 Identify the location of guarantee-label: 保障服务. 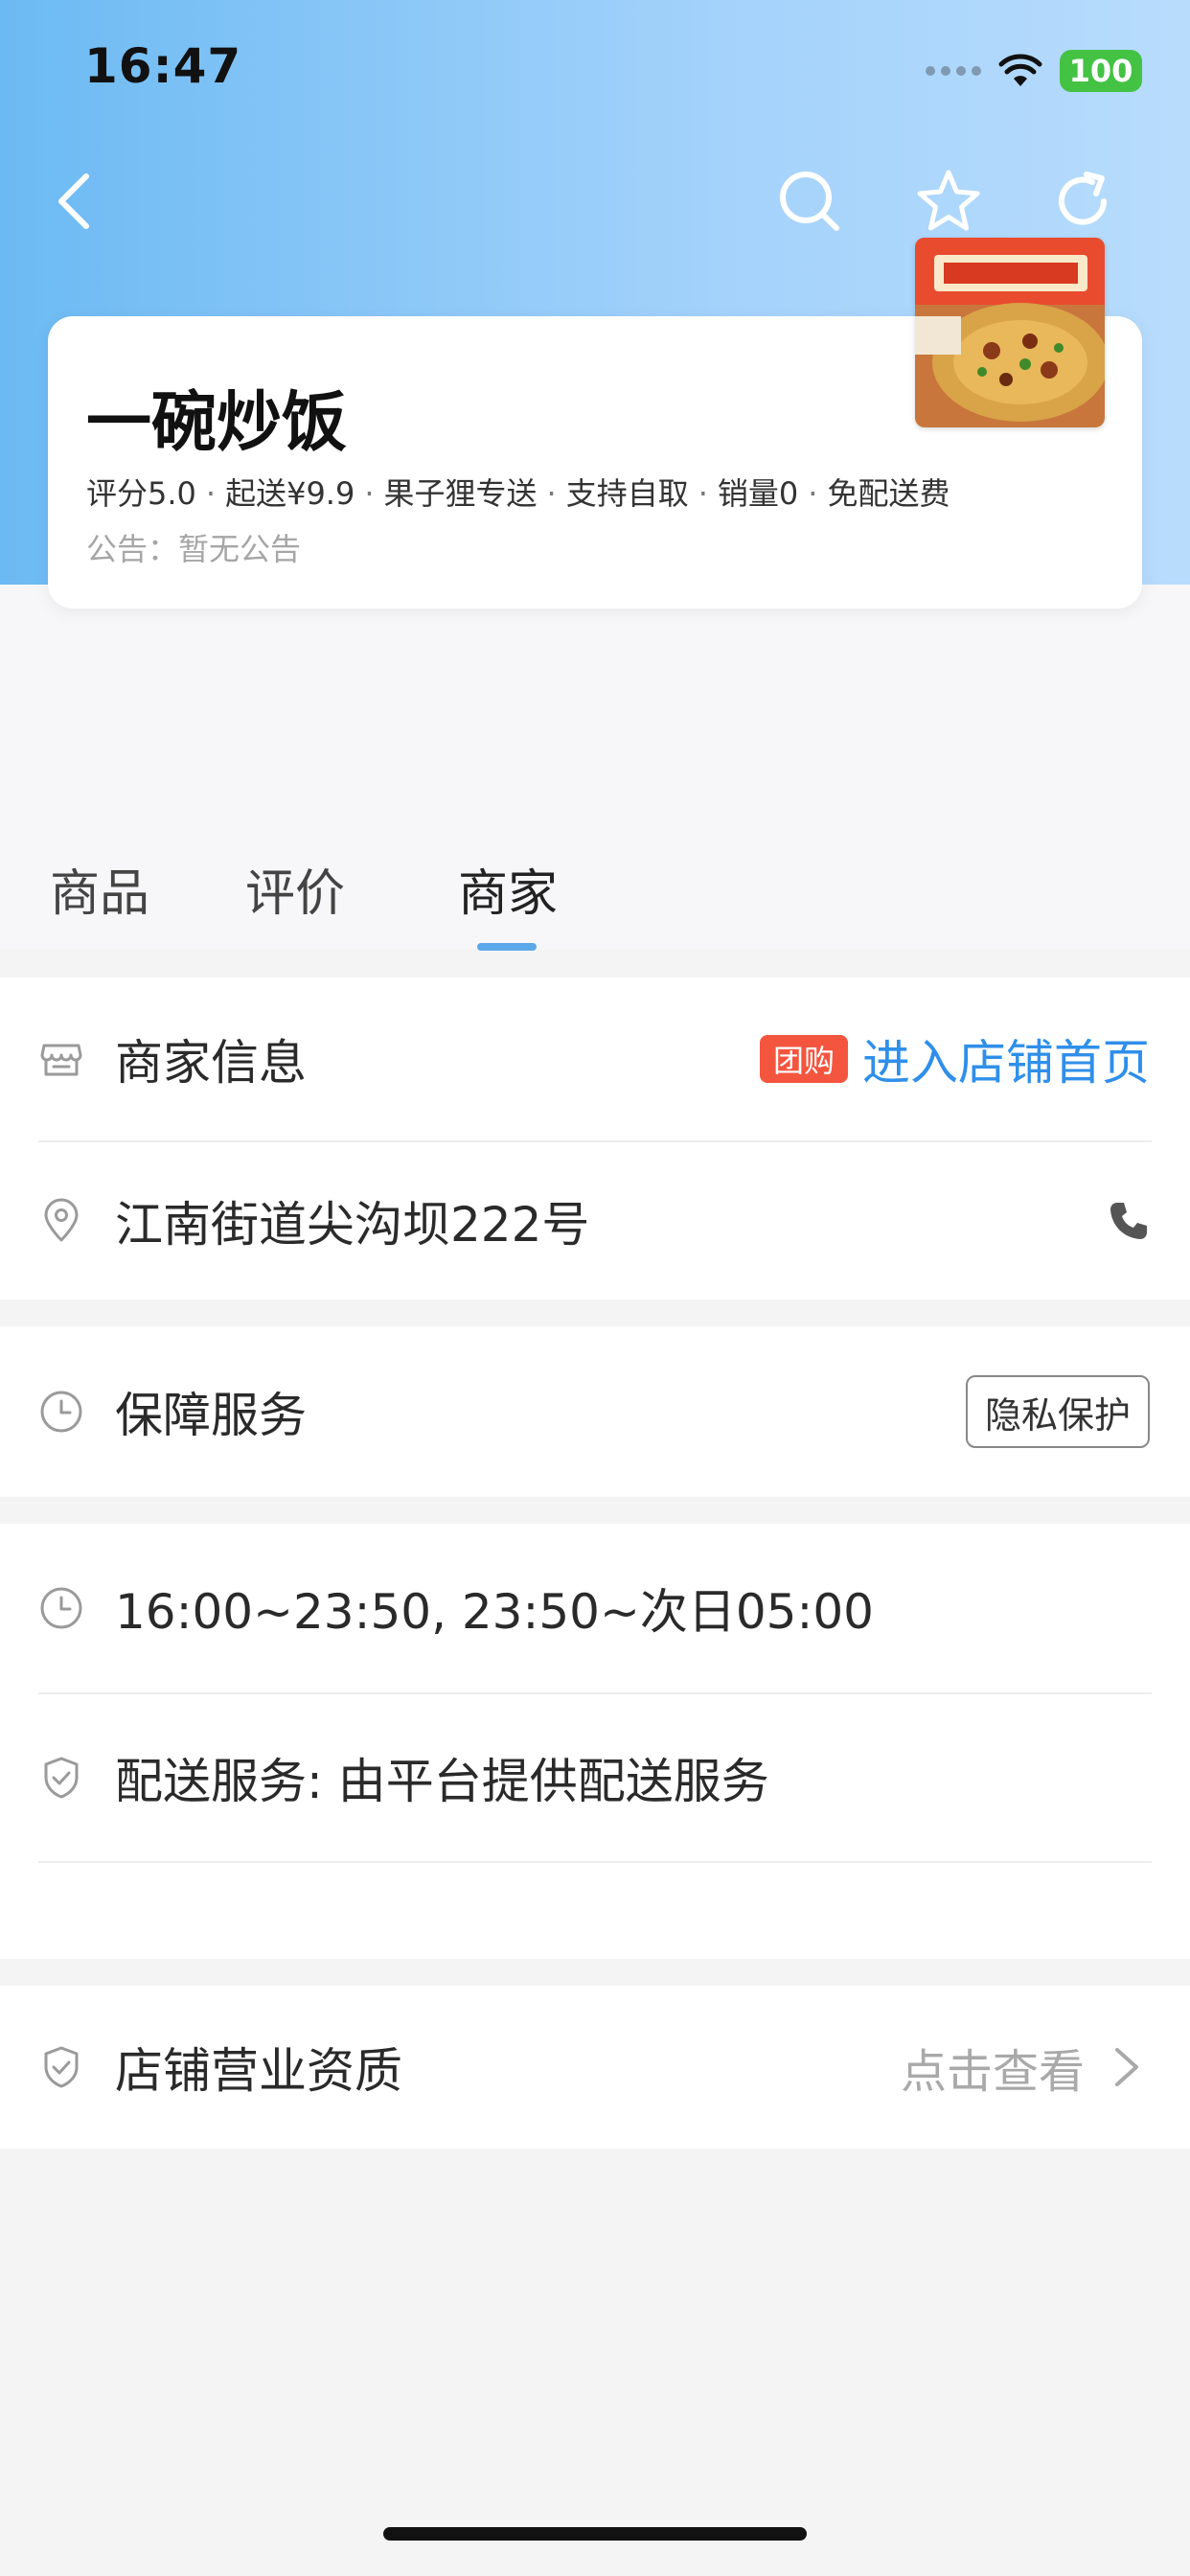
(211, 1415).